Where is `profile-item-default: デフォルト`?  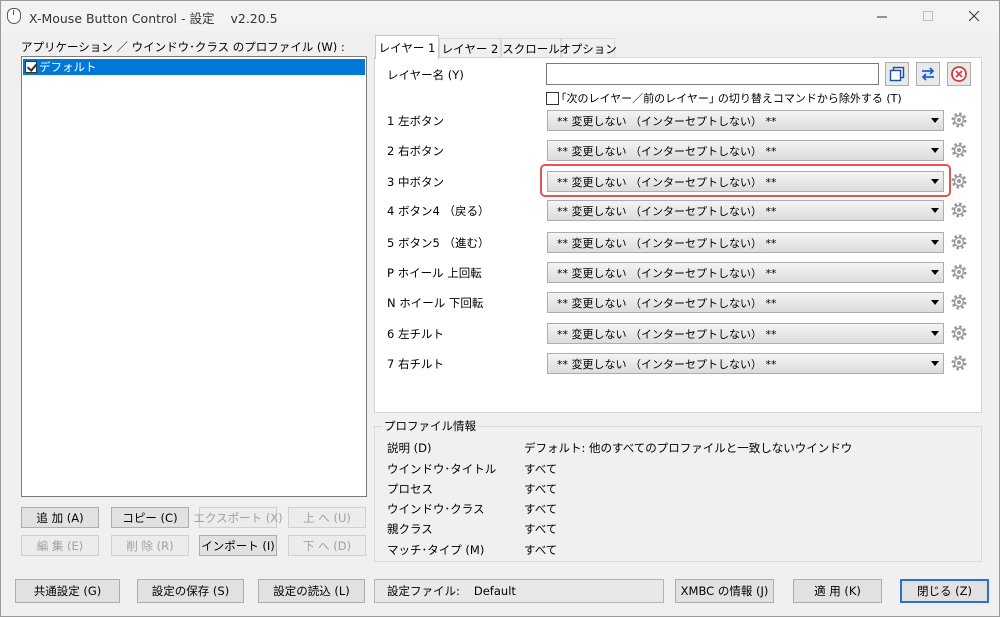 profile-item-default: デフォルト is located at coordinates (194, 67).